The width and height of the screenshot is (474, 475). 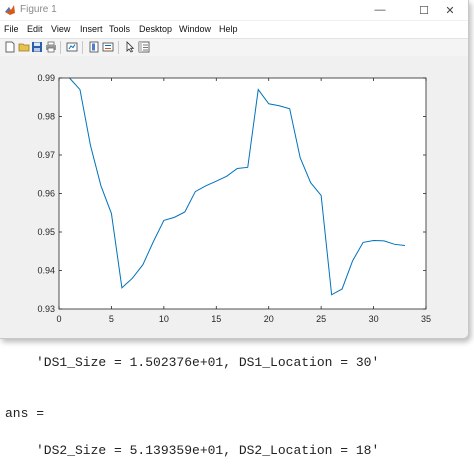 What do you see at coordinates (144, 47) in the screenshot?
I see `property-inspector-icon` at bounding box center [144, 47].